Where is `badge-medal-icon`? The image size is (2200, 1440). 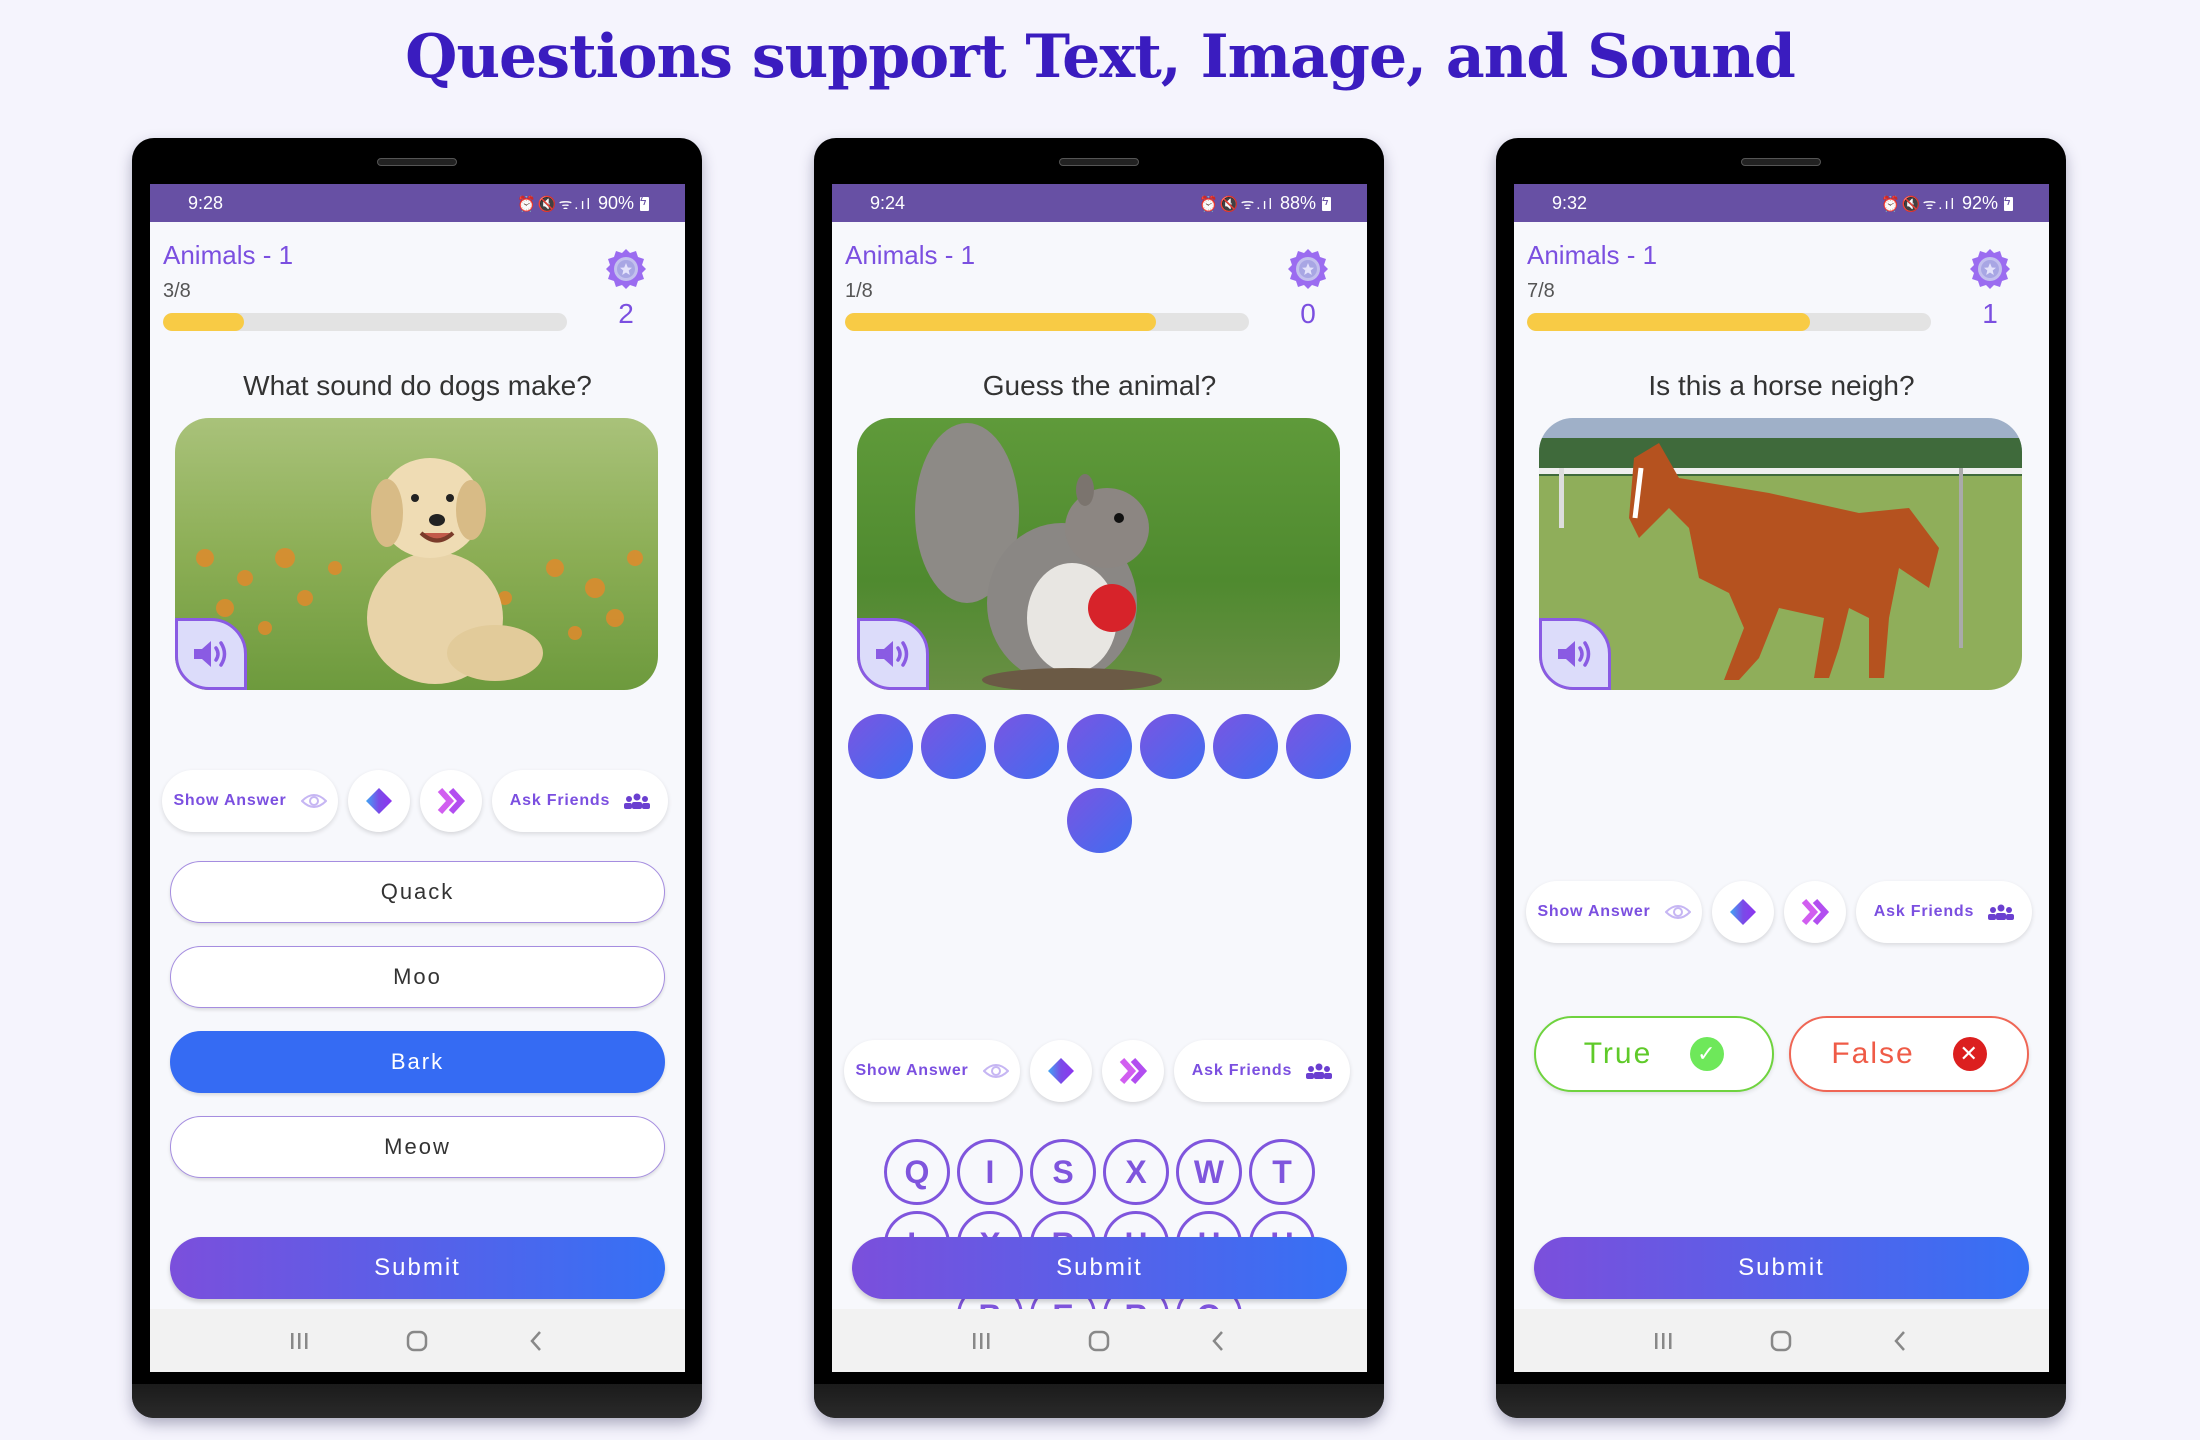
badge-medal-icon is located at coordinates (1308, 269).